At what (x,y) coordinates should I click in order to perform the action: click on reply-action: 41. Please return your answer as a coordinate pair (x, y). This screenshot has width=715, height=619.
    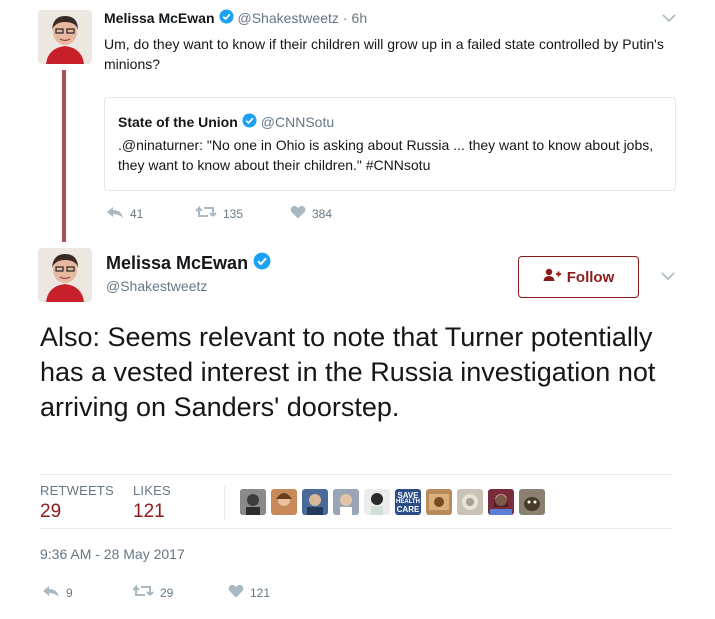
    Looking at the image, I should click on (124, 213).